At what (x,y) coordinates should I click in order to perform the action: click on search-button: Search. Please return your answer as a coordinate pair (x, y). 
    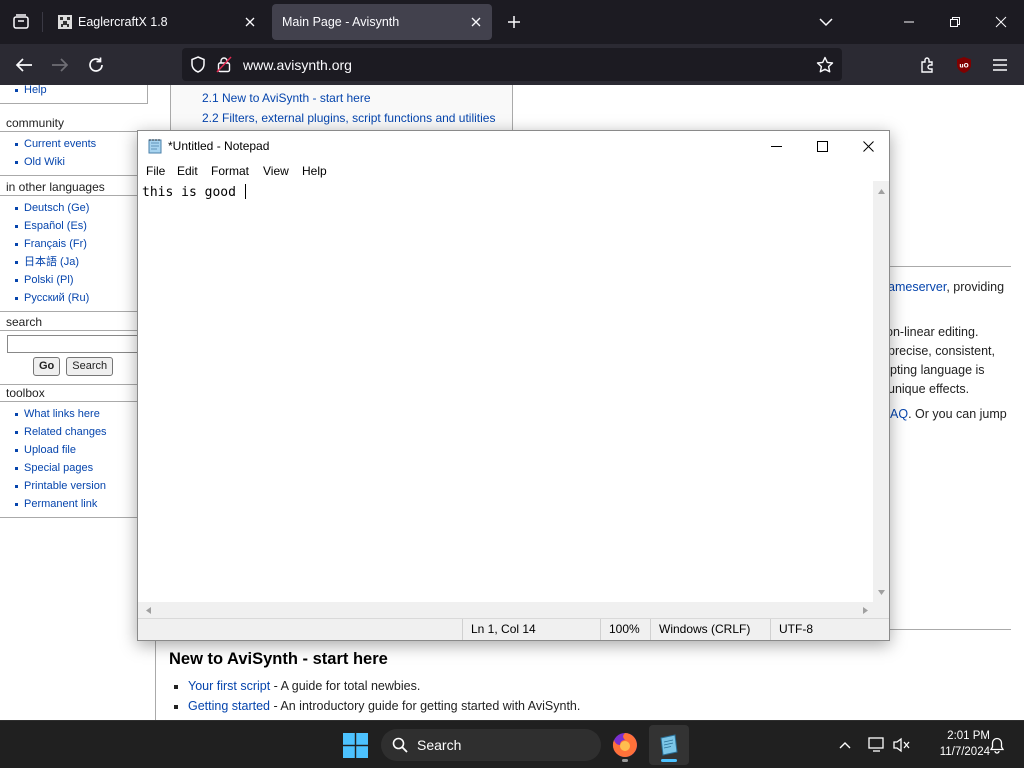
    Looking at the image, I should click on (90, 366).